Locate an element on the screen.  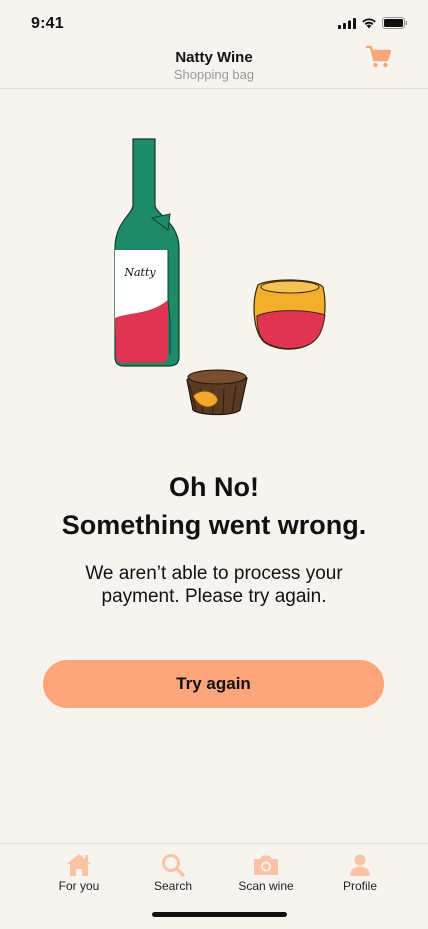
status-time: 9:41 is located at coordinates (47, 23).